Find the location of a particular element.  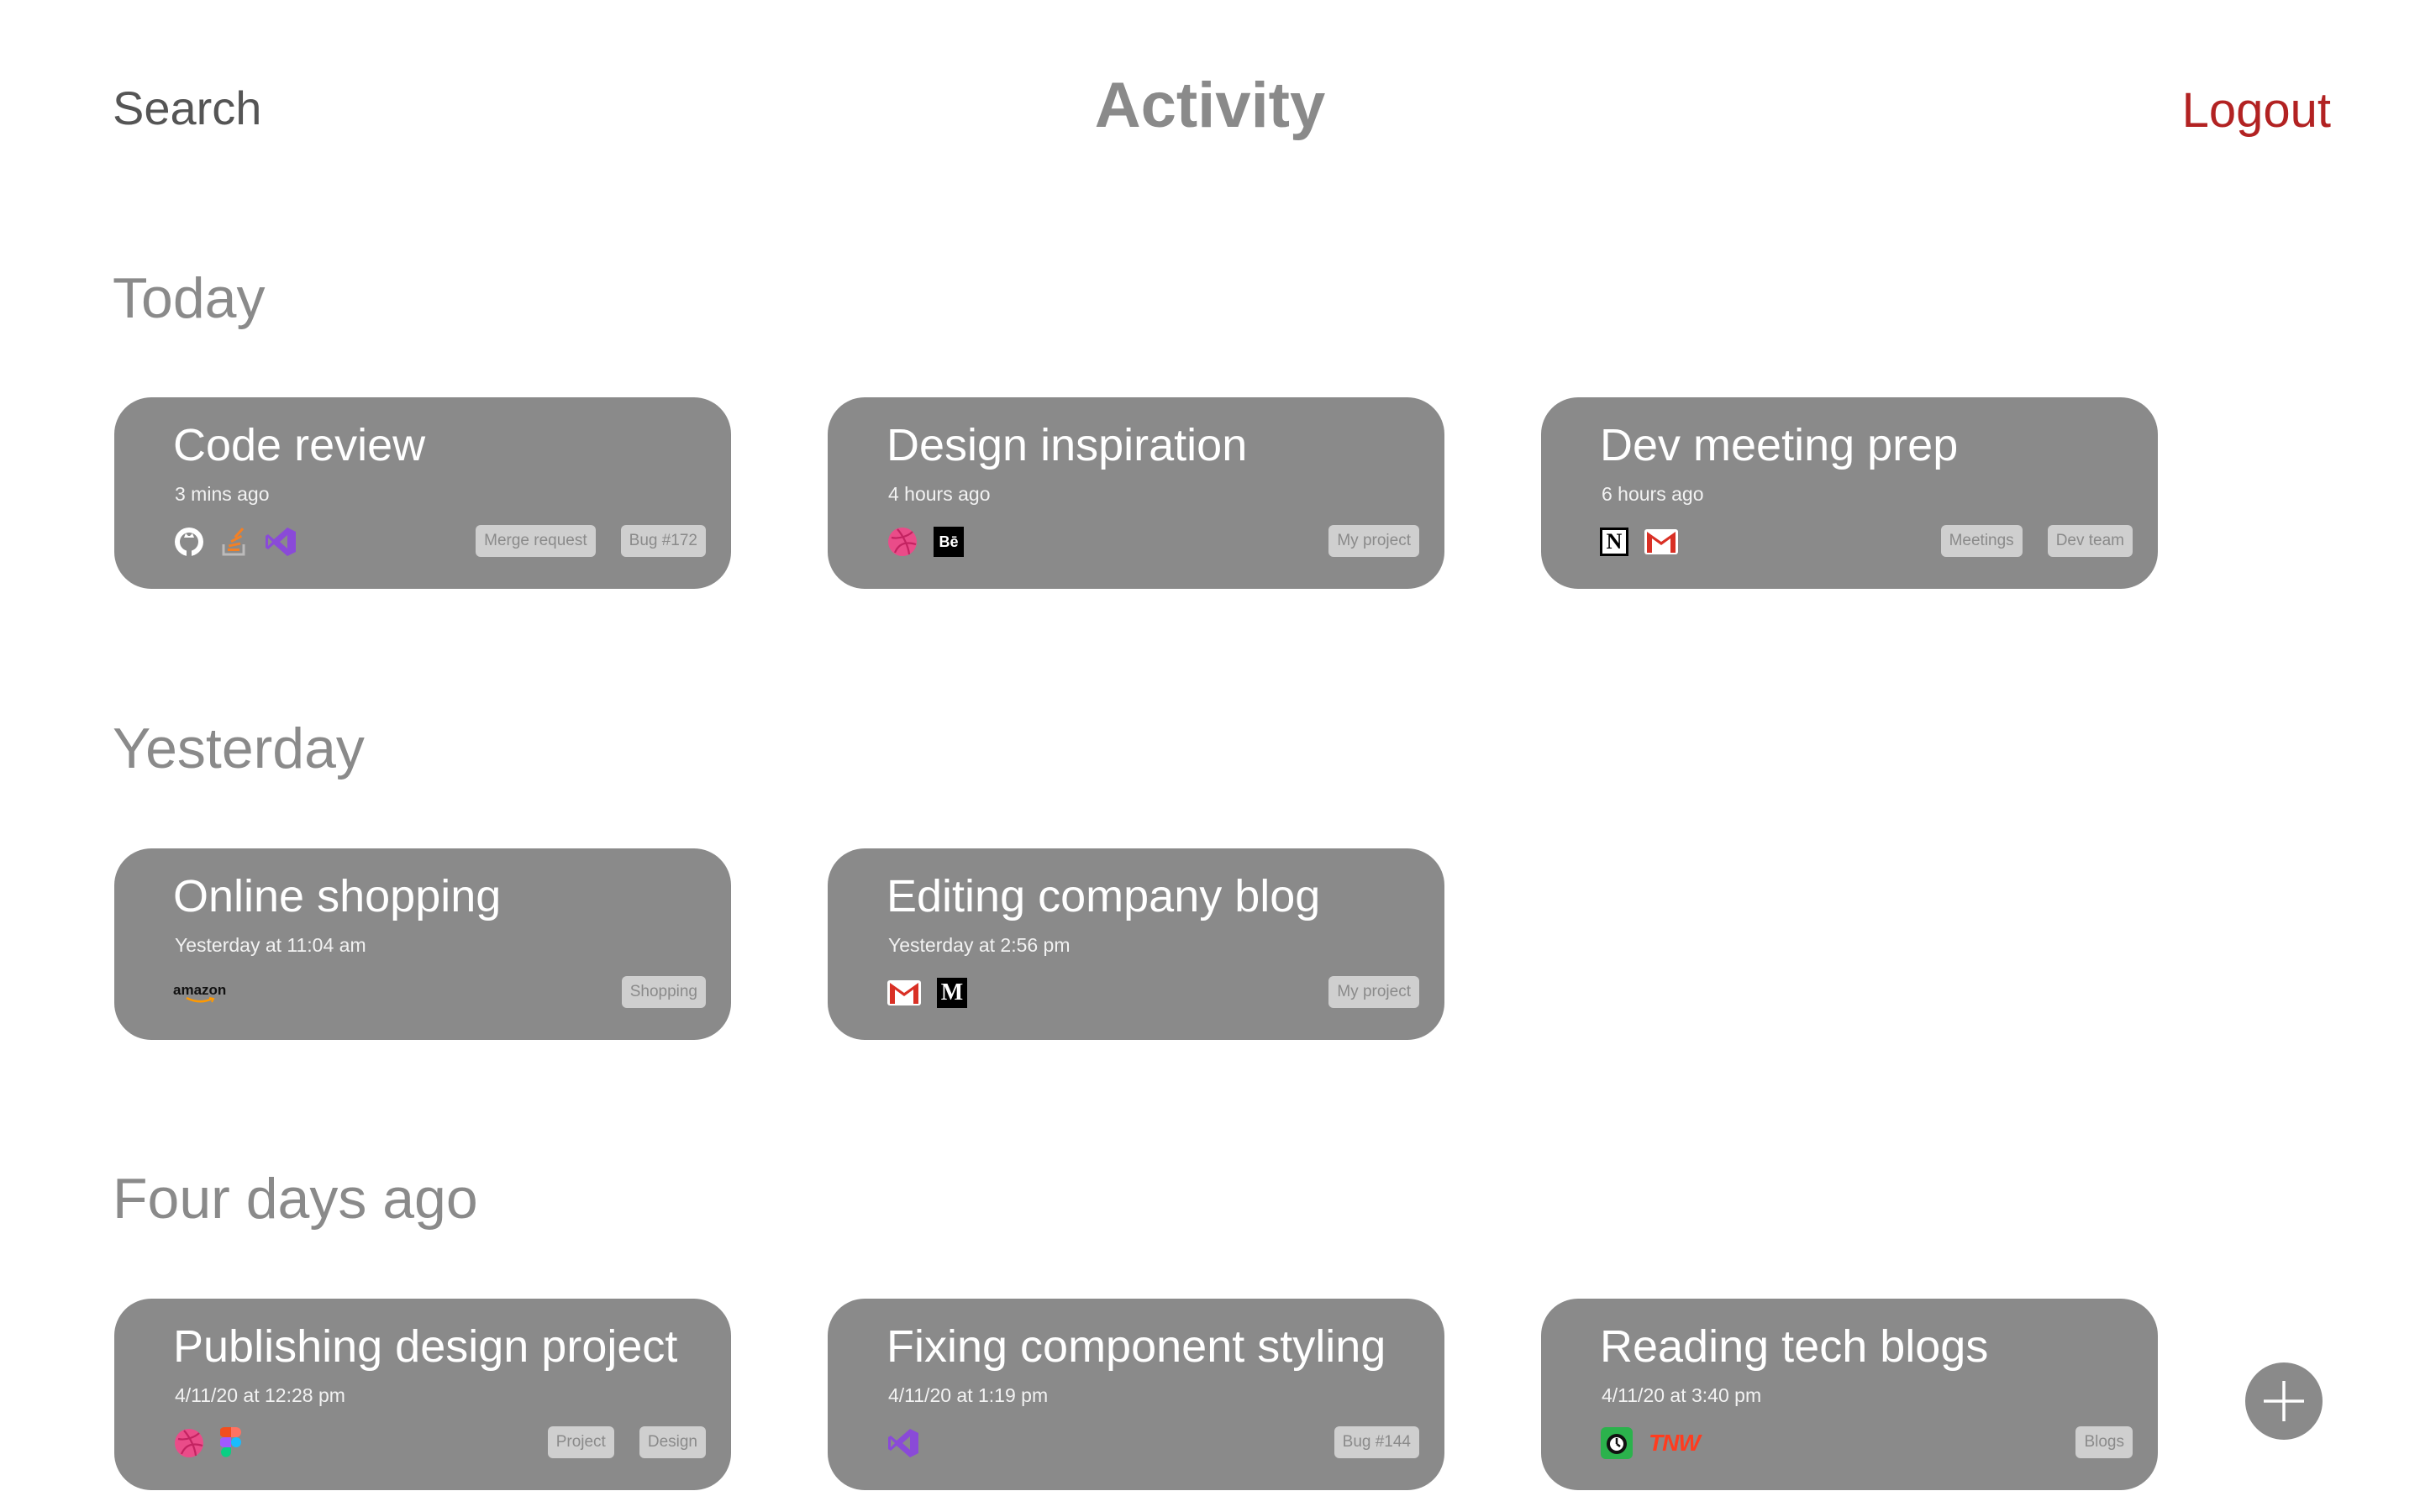

amazon-icon: amazon is located at coordinates (199, 993).